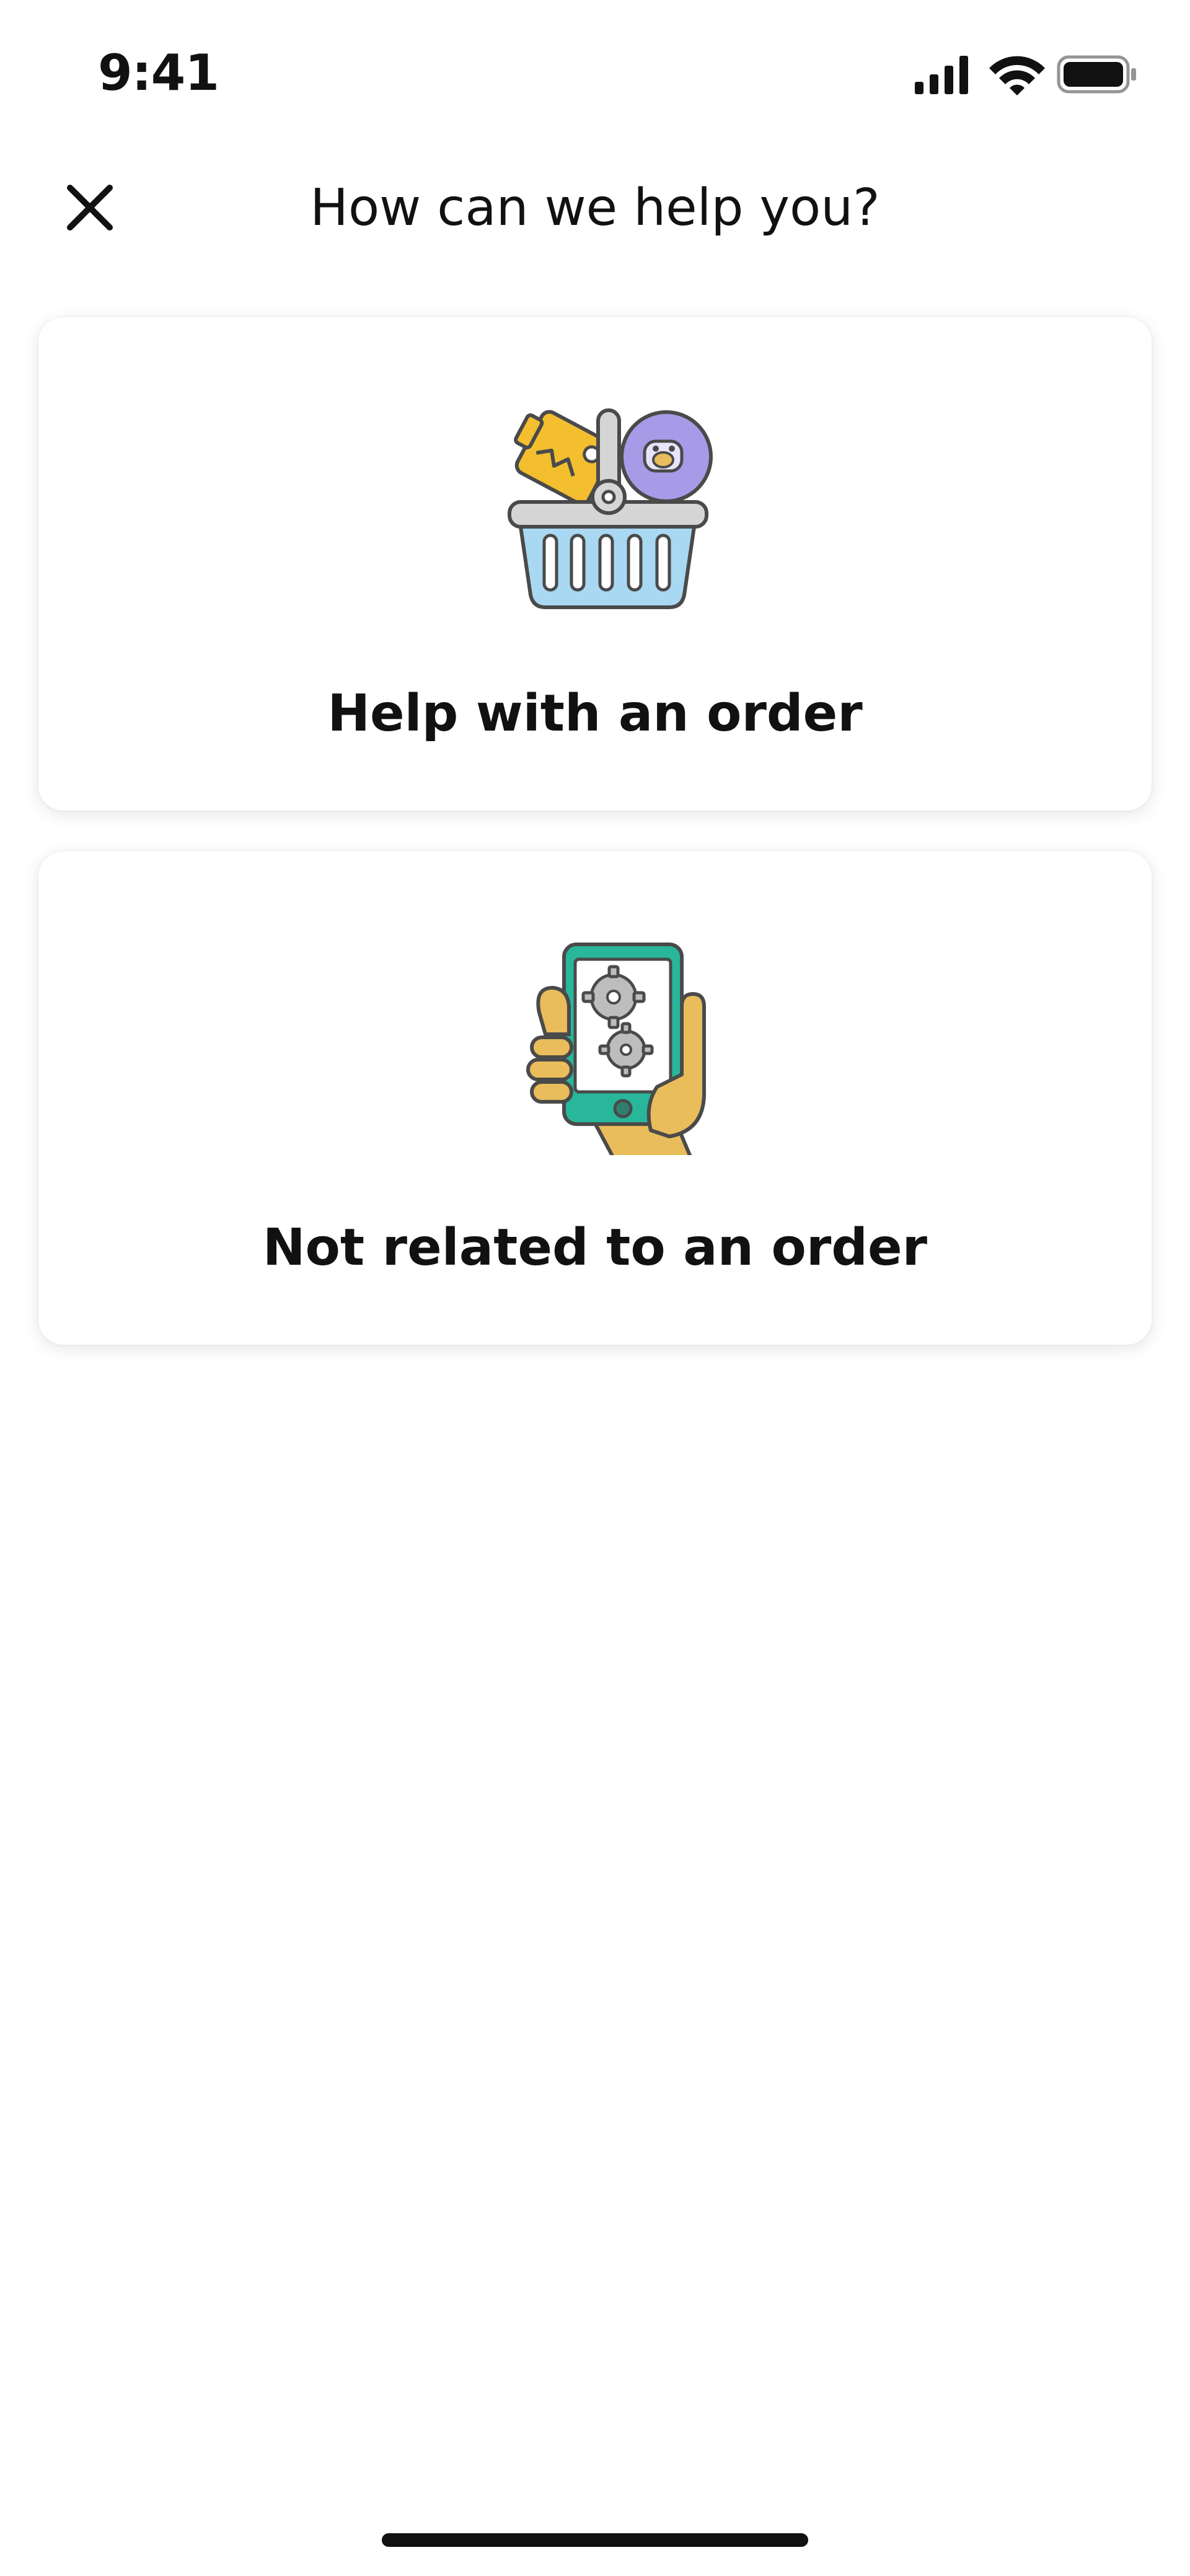  Describe the element at coordinates (607, 510) in the screenshot. I see `shopping-basket-icon` at that location.